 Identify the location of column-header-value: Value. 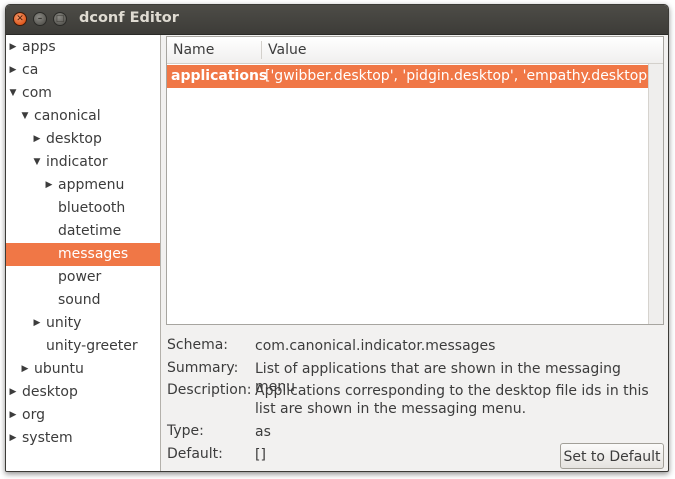
(287, 50).